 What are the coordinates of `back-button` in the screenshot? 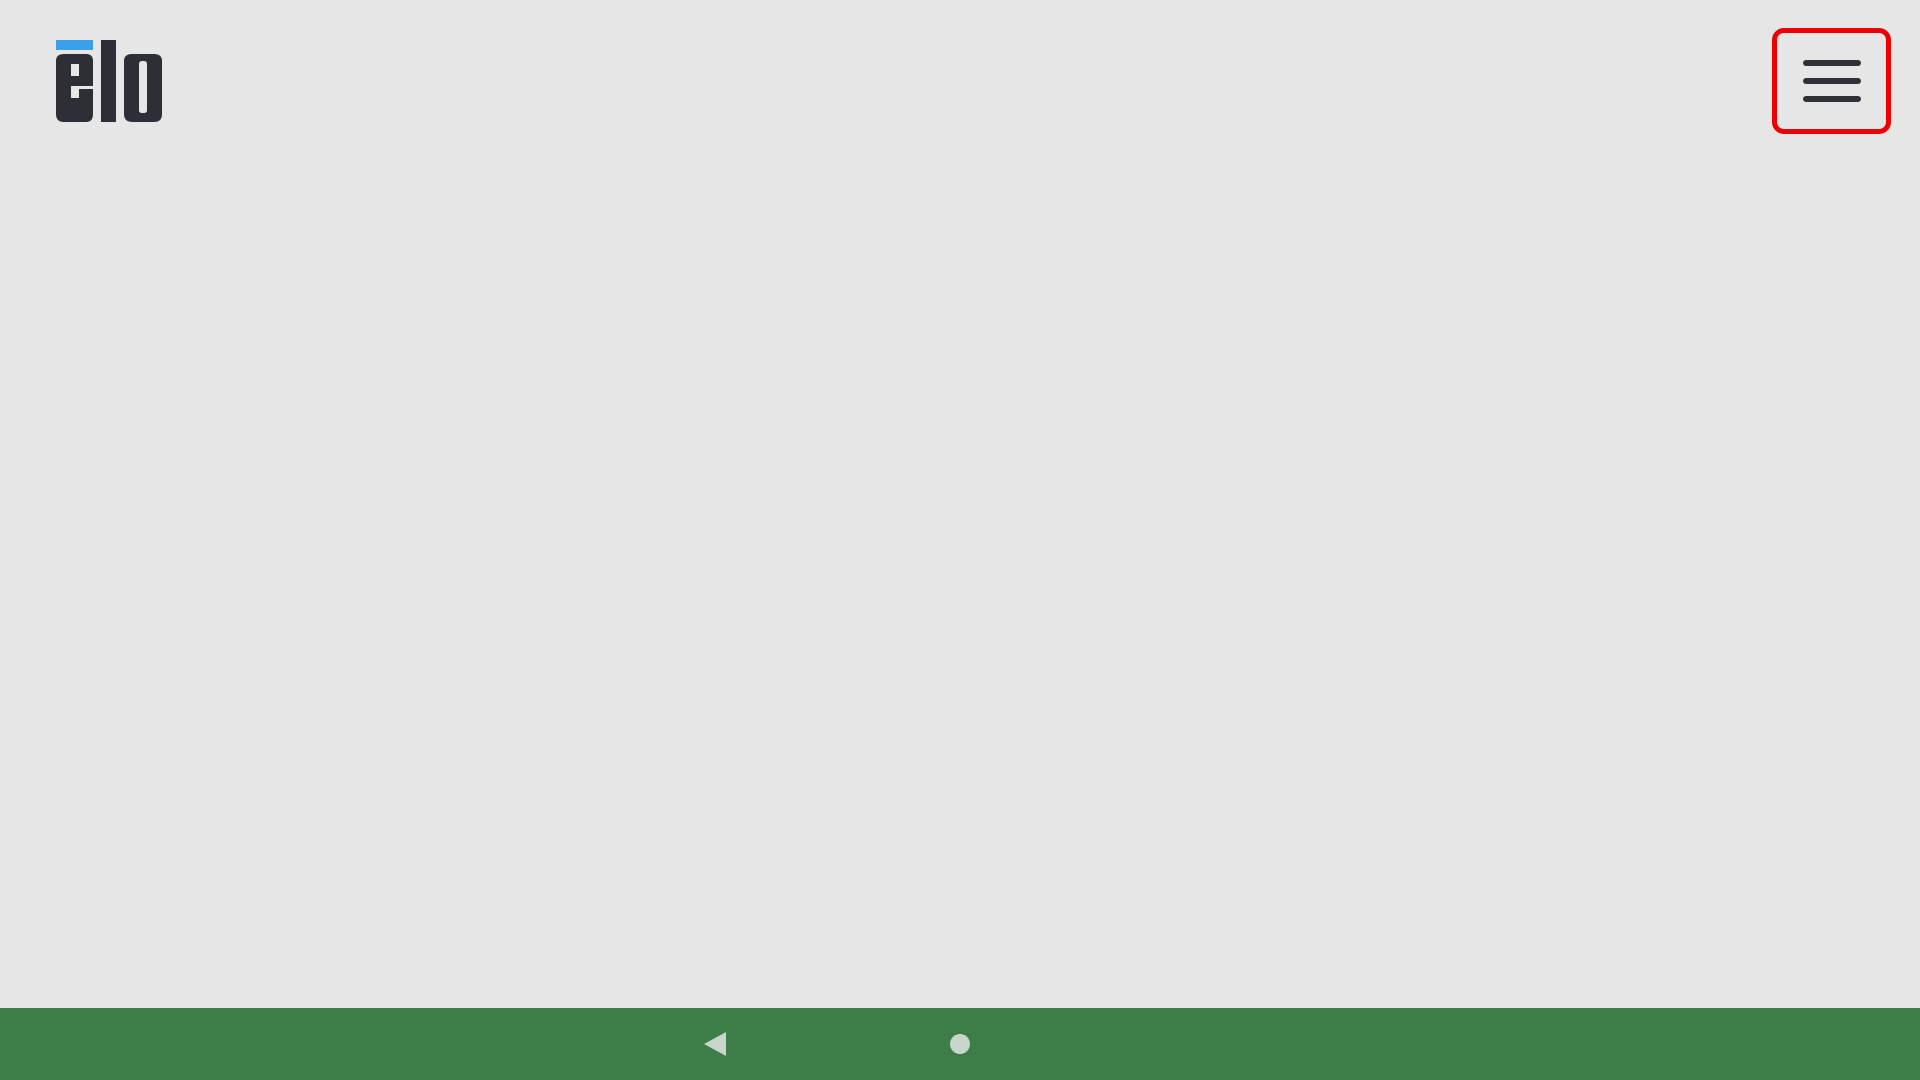 It's located at (716, 1044).